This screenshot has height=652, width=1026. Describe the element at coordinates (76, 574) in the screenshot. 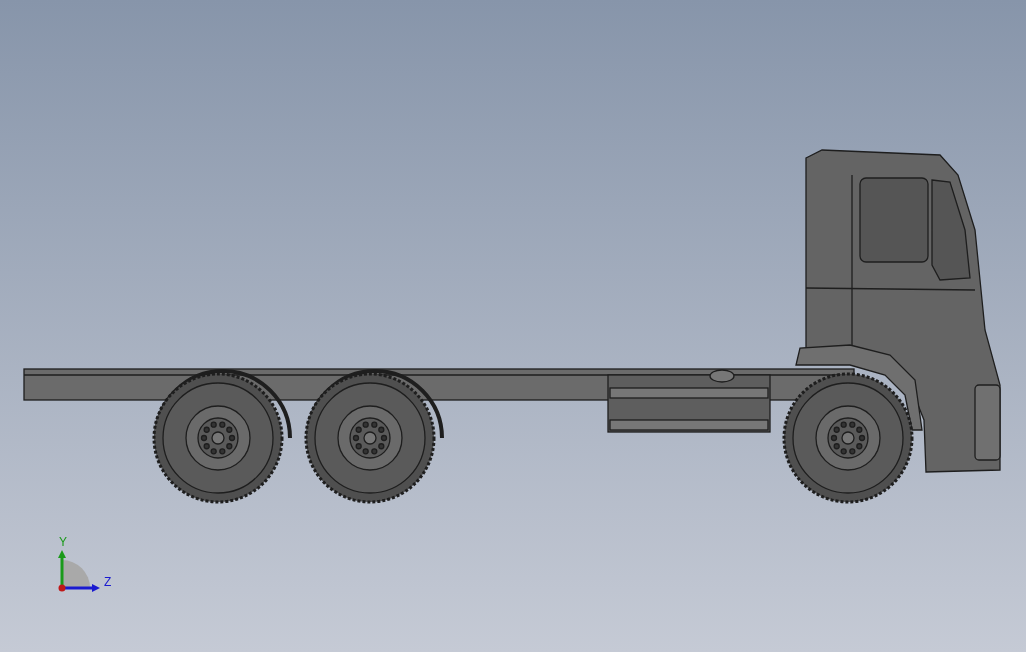

I see `view-orientation-icon` at that location.